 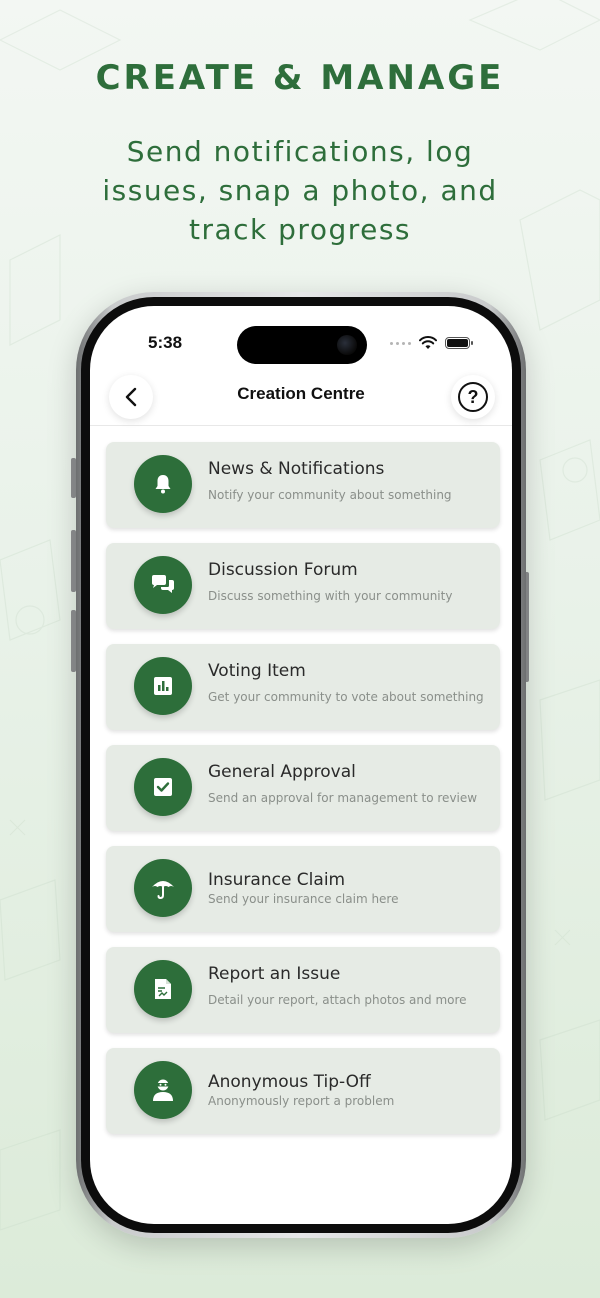 I want to click on wifi-icon, so click(x=428, y=342).